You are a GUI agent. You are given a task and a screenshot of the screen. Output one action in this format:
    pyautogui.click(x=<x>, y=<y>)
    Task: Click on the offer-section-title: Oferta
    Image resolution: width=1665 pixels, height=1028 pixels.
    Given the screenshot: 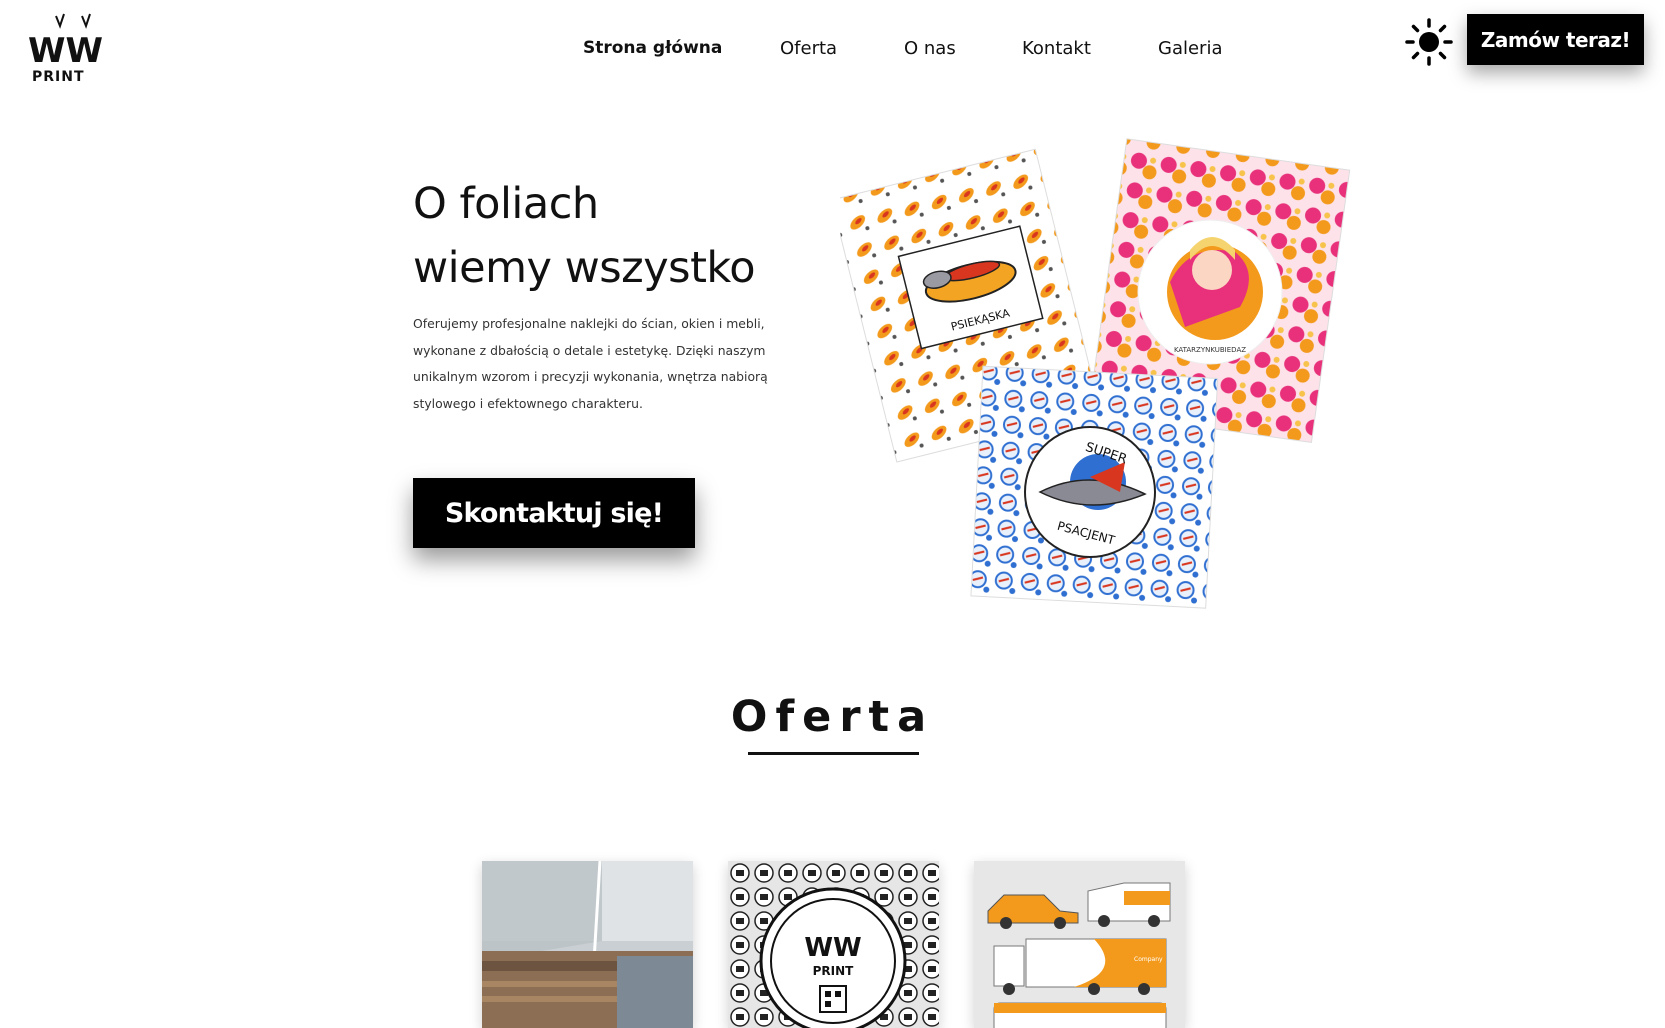 What is the action you would take?
    pyautogui.click(x=832, y=717)
    